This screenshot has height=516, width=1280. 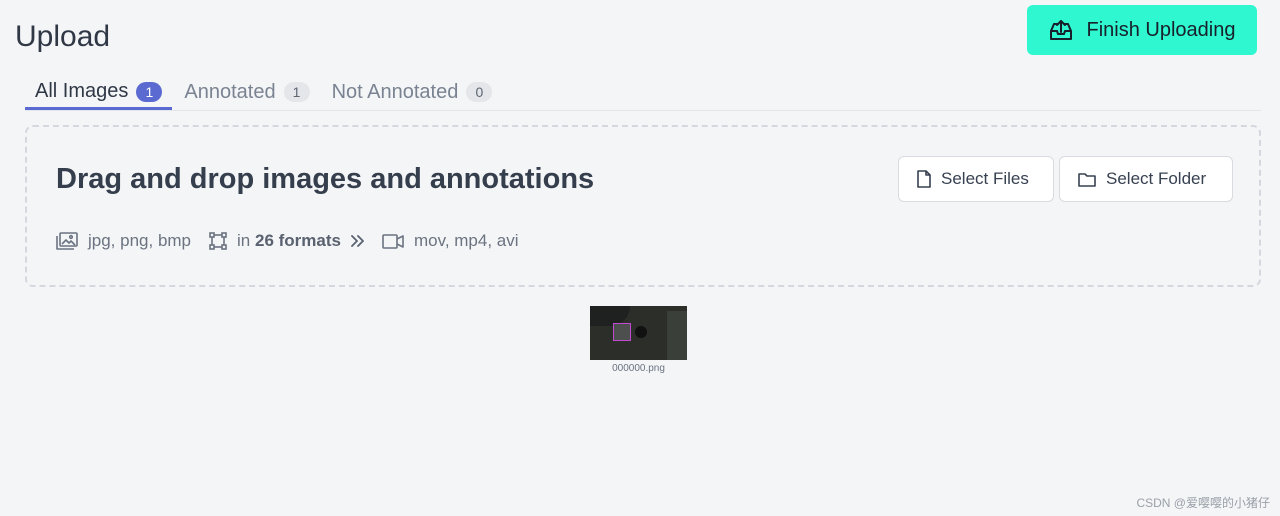 What do you see at coordinates (140, 240) in the screenshot?
I see `image-formats-text: jpg, png, bmp` at bounding box center [140, 240].